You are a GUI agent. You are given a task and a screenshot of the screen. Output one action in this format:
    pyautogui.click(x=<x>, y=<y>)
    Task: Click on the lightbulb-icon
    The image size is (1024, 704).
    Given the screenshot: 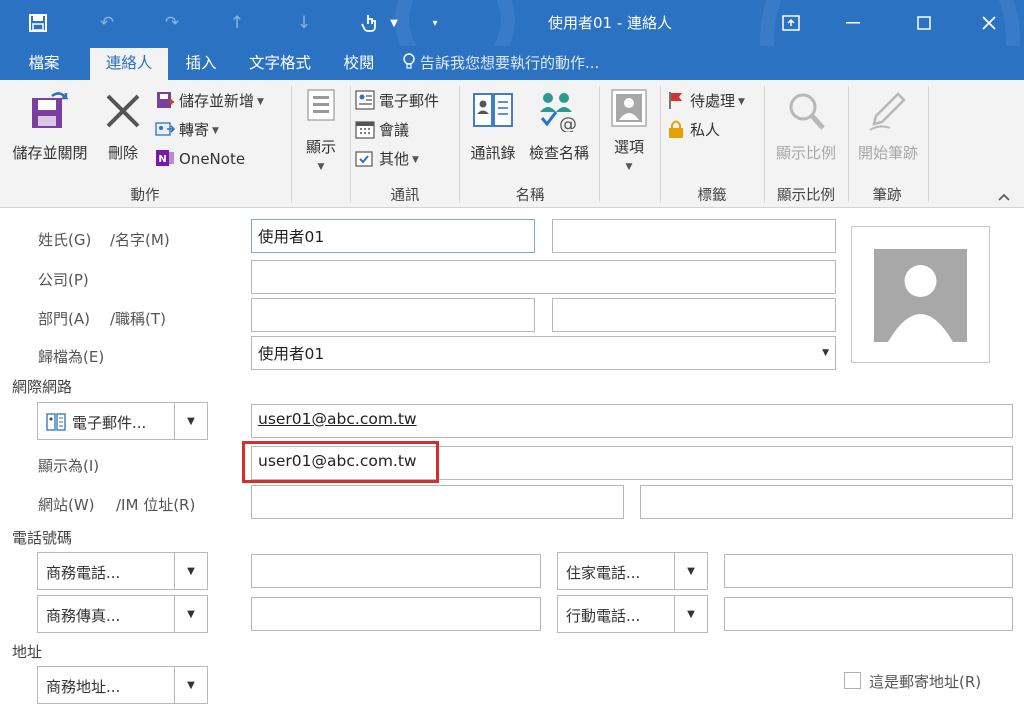 What is the action you would take?
    pyautogui.click(x=409, y=66)
    